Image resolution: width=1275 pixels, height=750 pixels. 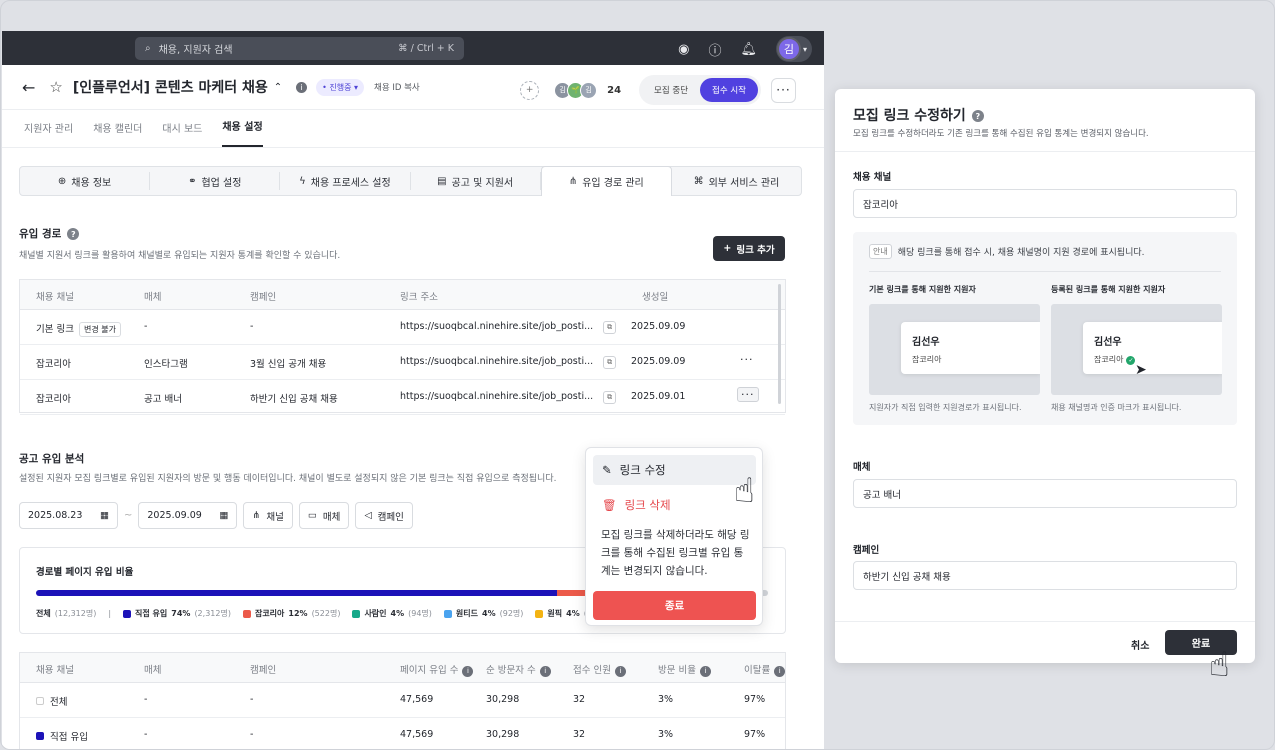 What do you see at coordinates (324, 515) in the screenshot?
I see `media-filter-button: ▭ 매체` at bounding box center [324, 515].